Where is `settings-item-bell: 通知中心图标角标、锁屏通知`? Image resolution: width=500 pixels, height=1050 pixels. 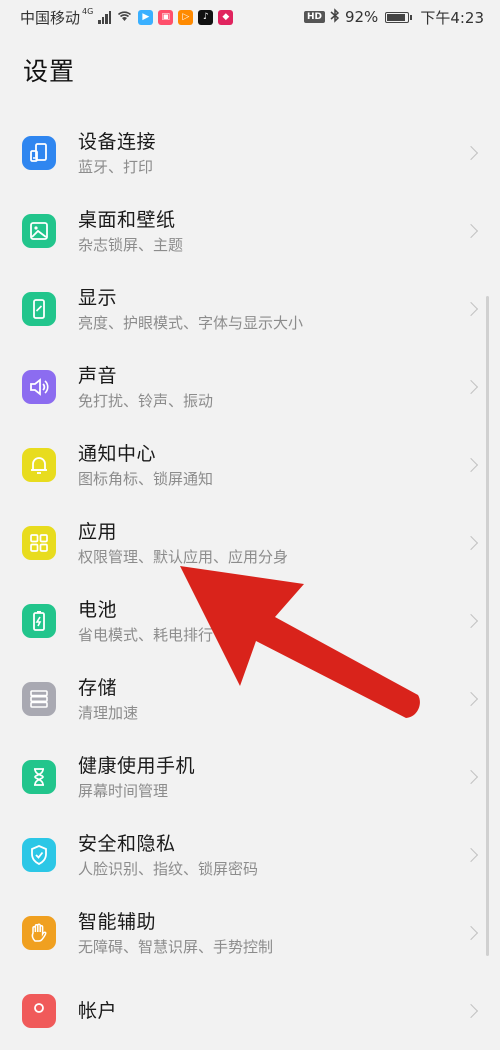 settings-item-bell: 通知中心图标角标、锁屏通知 is located at coordinates (250, 465).